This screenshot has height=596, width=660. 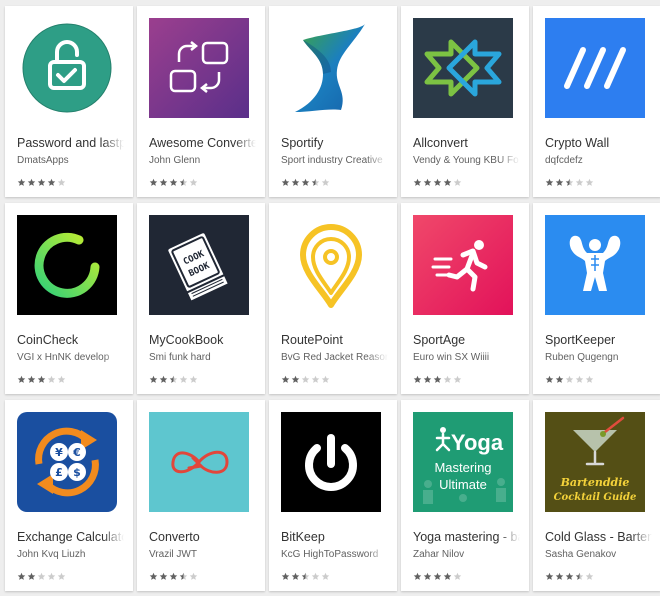 What do you see at coordinates (70, 161) in the screenshot?
I see `app-developer: DmatsApps` at bounding box center [70, 161].